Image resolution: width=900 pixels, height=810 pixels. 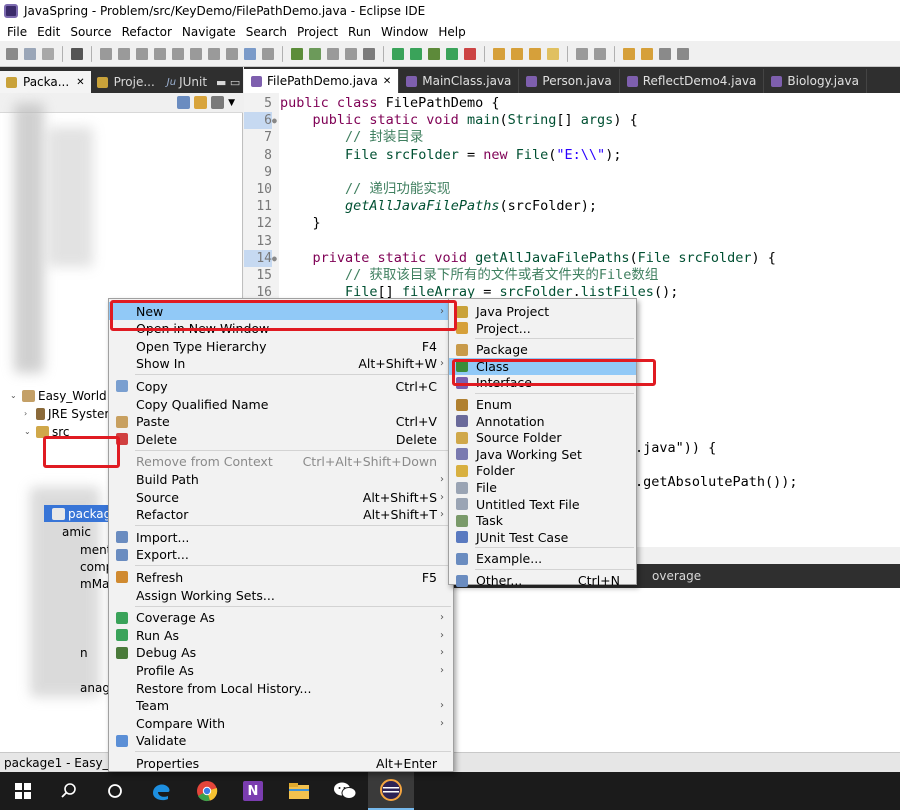 What do you see at coordinates (268, 53) in the screenshot?
I see `use-step-filters-icon` at bounding box center [268, 53].